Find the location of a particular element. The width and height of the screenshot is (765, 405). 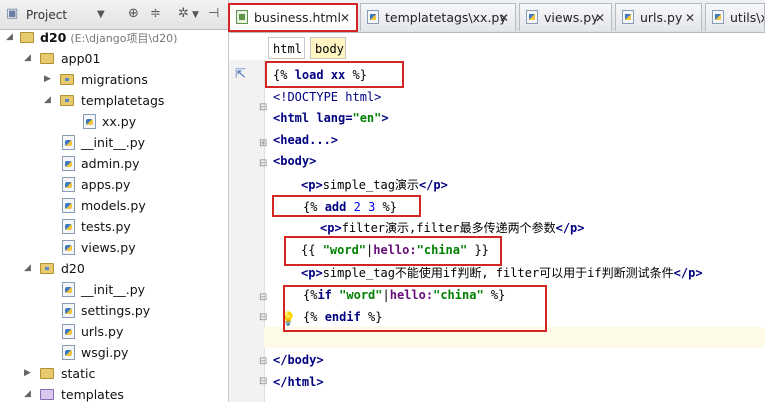

code-line-3: <html lang="en"> is located at coordinates (331, 118).